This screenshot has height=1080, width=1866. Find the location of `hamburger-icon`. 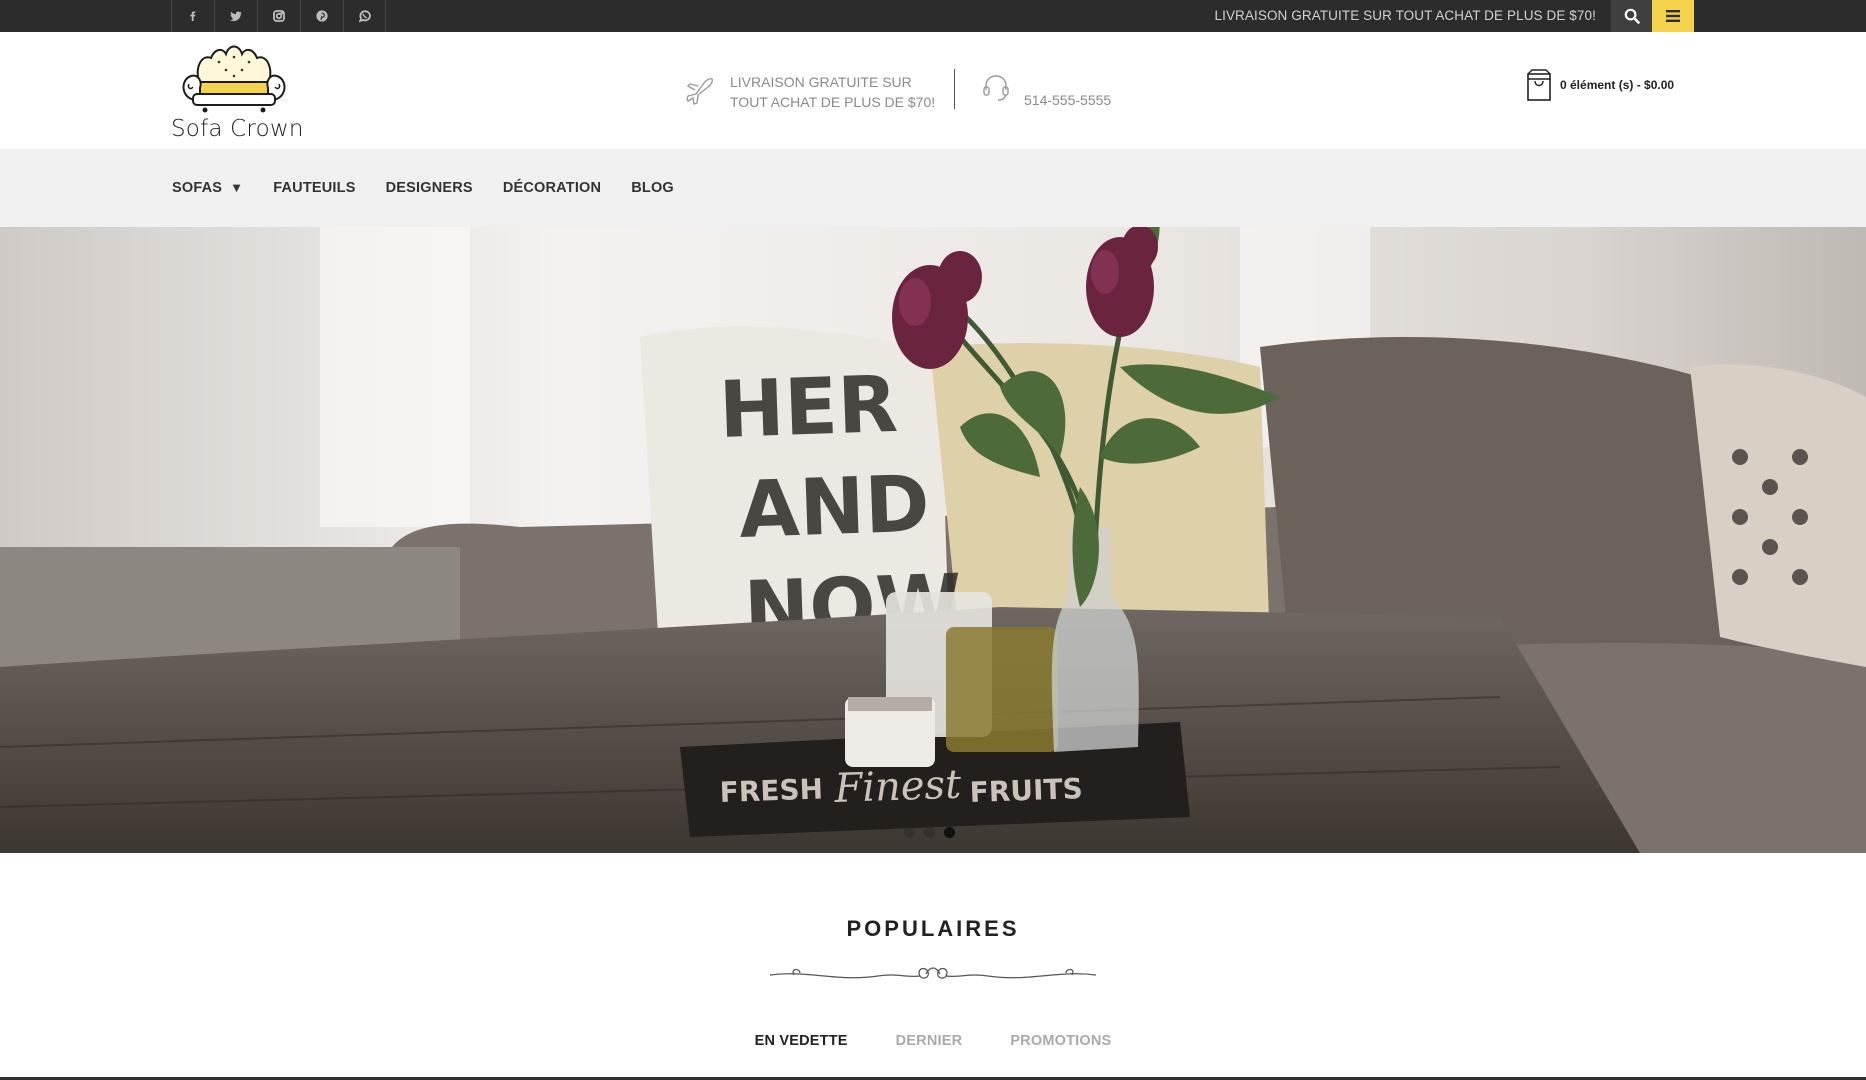

hamburger-icon is located at coordinates (1673, 16).